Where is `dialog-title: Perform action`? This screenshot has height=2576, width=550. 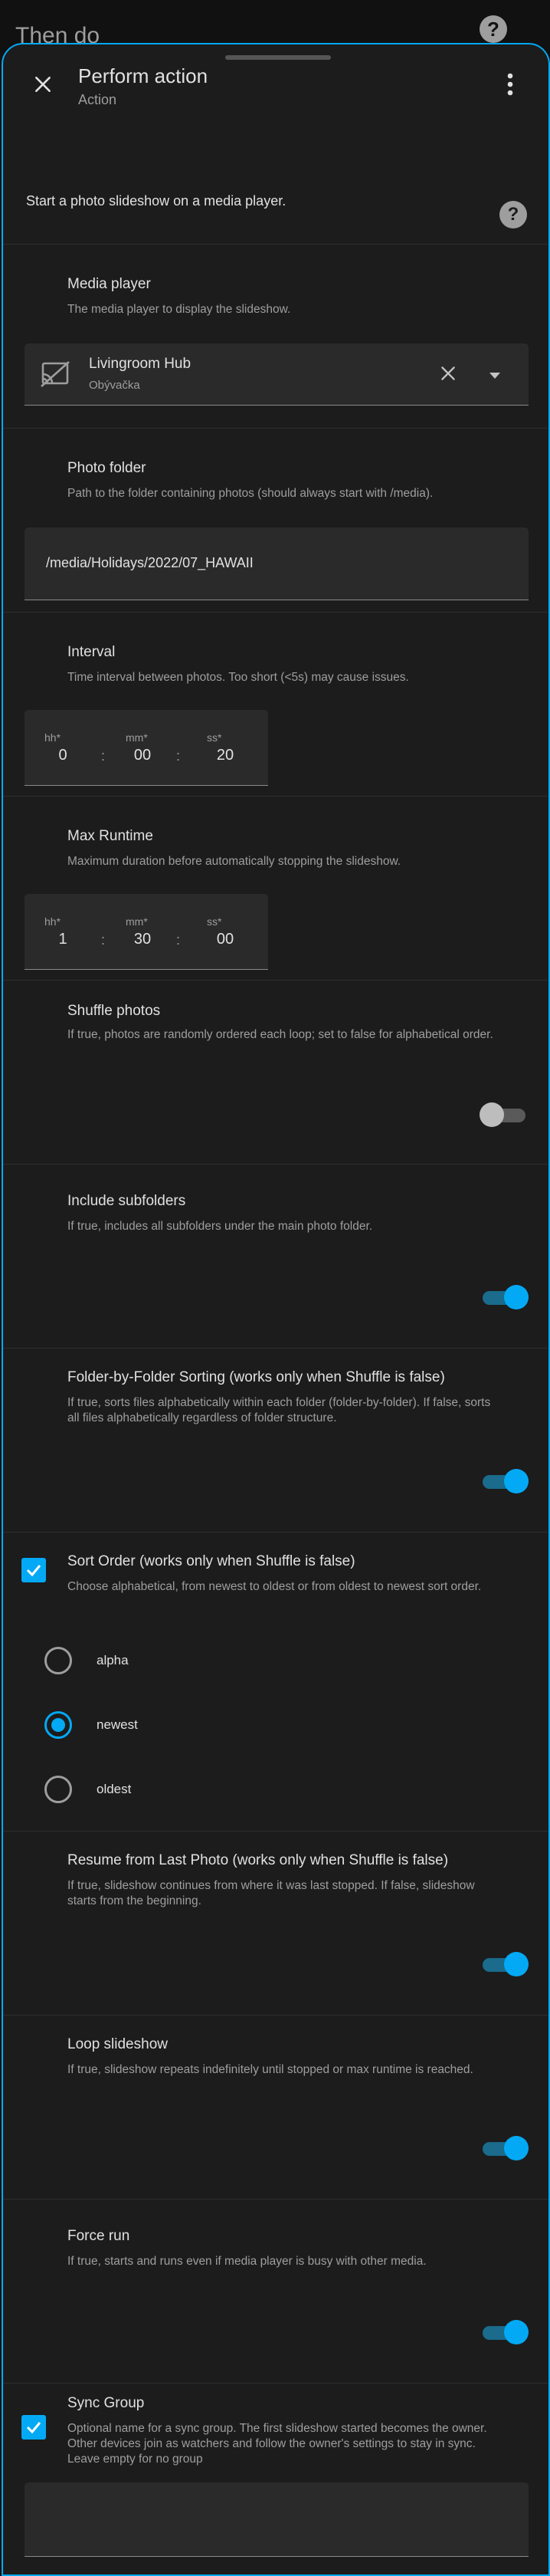
dialog-title: Perform action is located at coordinates (143, 75).